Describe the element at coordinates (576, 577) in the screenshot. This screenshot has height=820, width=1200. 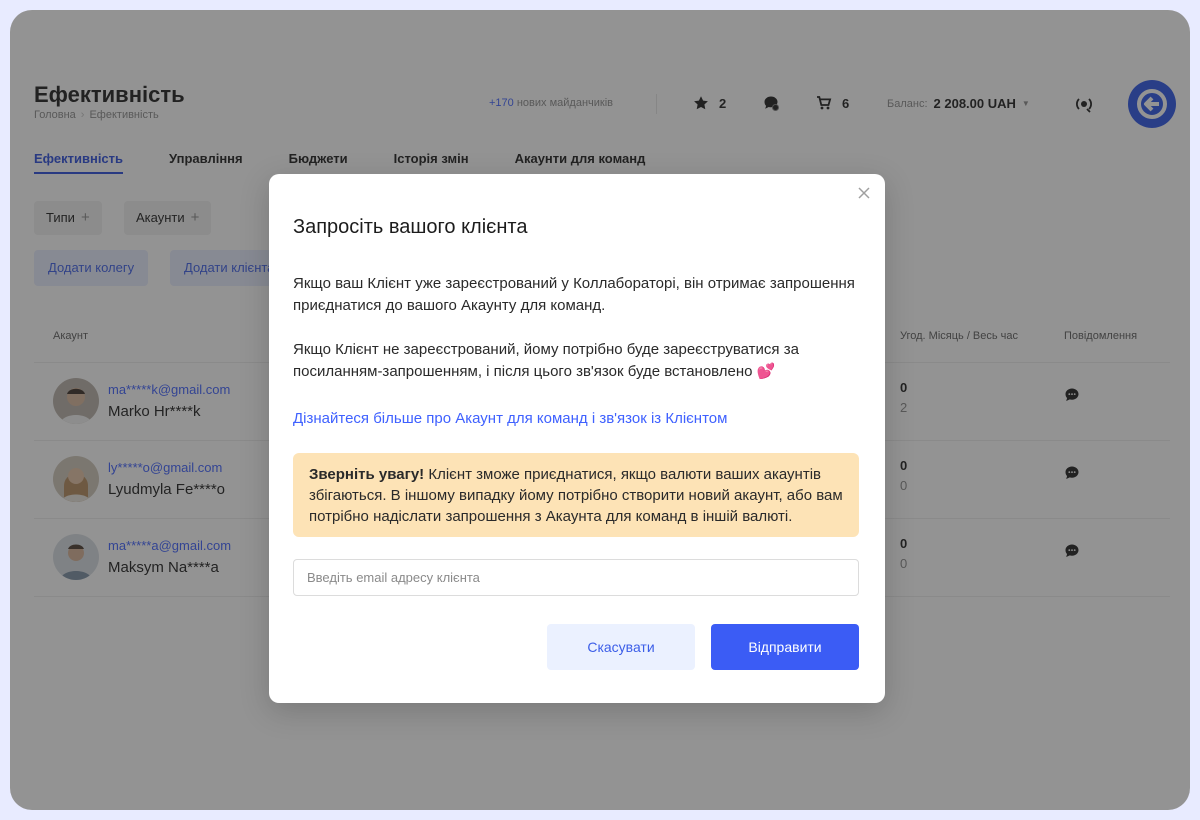
I see `client-email-input` at that location.